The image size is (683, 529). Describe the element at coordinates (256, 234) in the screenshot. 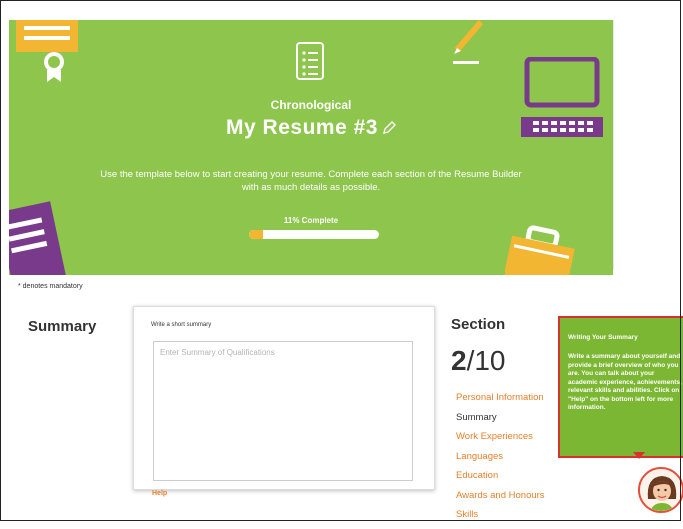

I see `progress-fill` at that location.